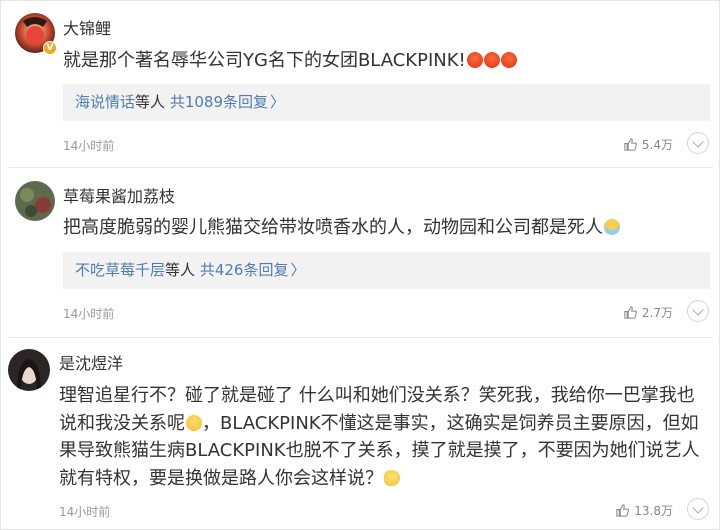 The height and width of the screenshot is (530, 720). What do you see at coordinates (657, 313) in the screenshot?
I see `like-count: 2.7万` at bounding box center [657, 313].